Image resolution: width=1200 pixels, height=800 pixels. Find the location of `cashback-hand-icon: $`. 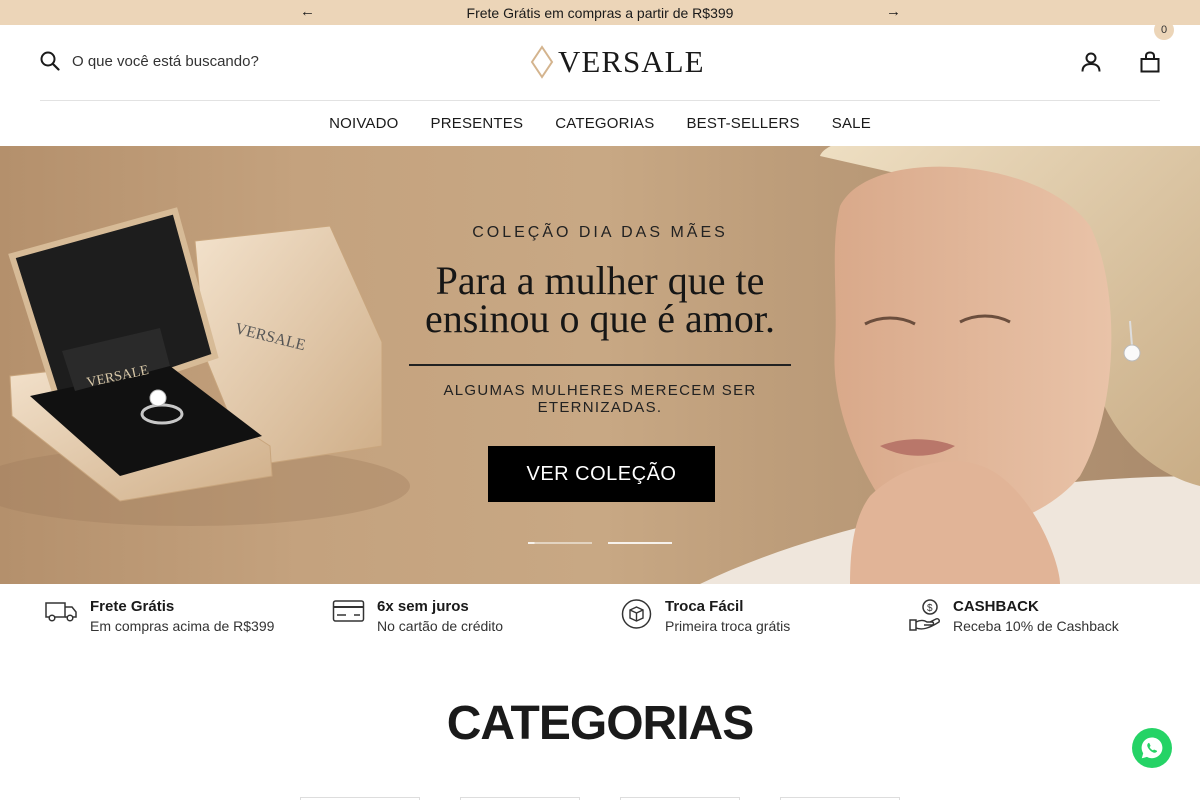

cashback-hand-icon: $ is located at coordinates (924, 615).